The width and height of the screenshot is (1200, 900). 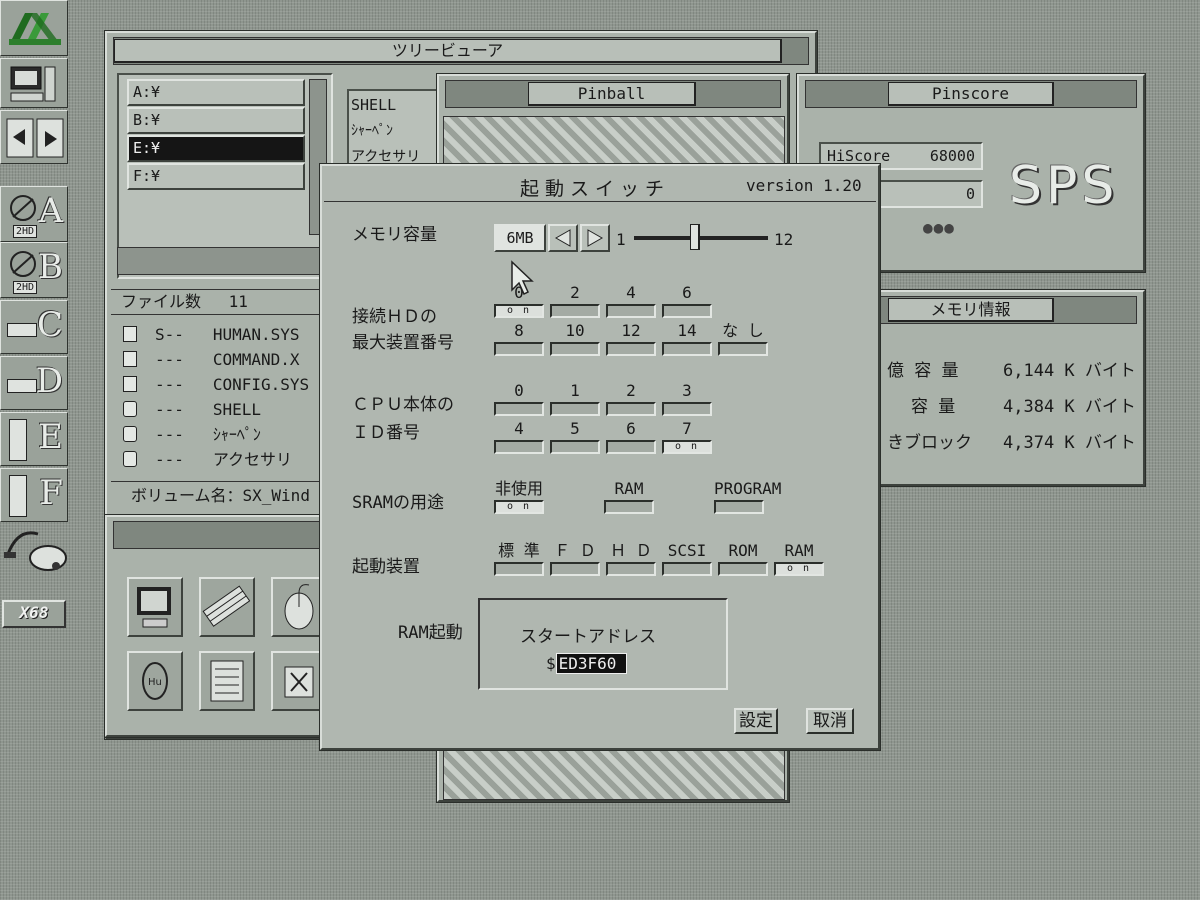 I want to click on switch-number: 非使用, so click(x=518, y=488).